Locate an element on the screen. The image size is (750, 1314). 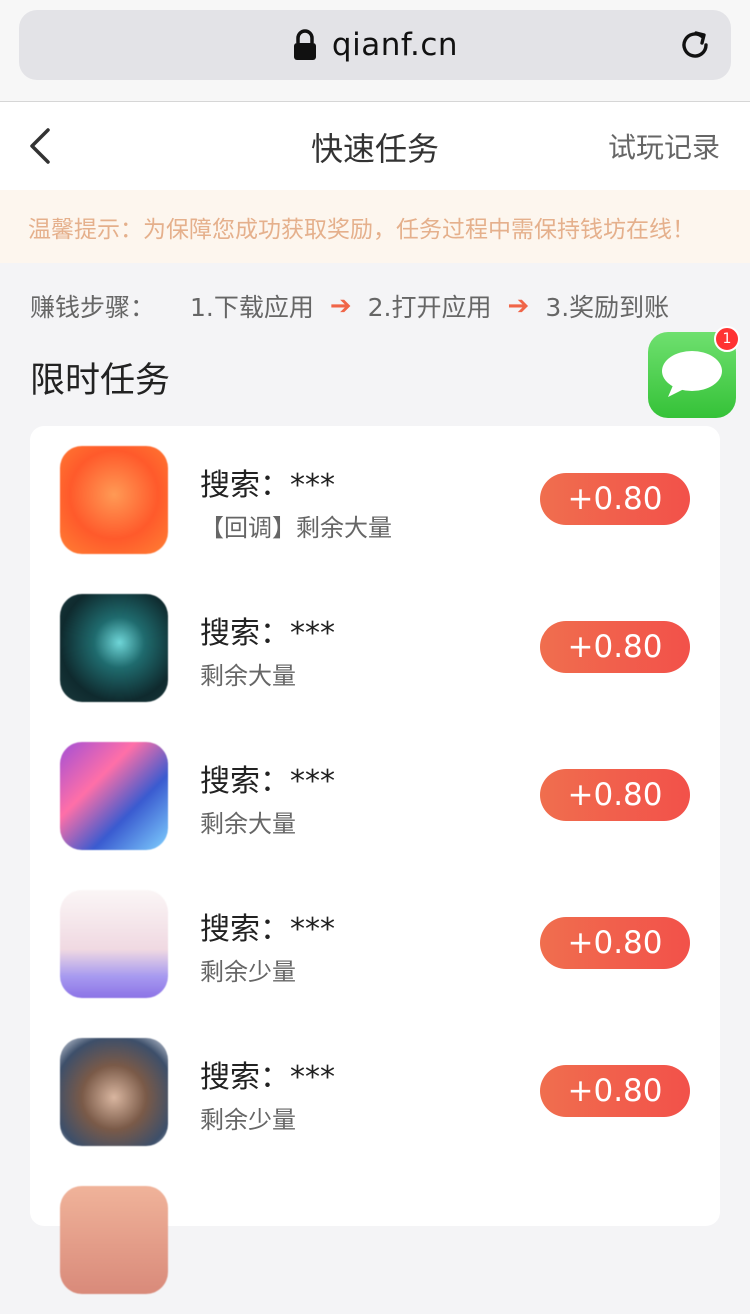
address-bar: qianf.cn is located at coordinates (375, 45).